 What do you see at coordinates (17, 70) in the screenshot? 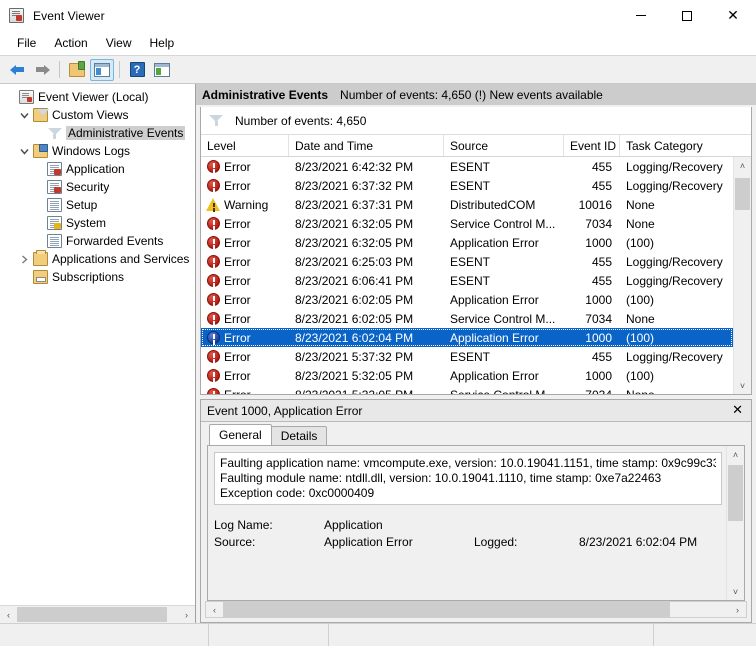
I see `back-button` at bounding box center [17, 70].